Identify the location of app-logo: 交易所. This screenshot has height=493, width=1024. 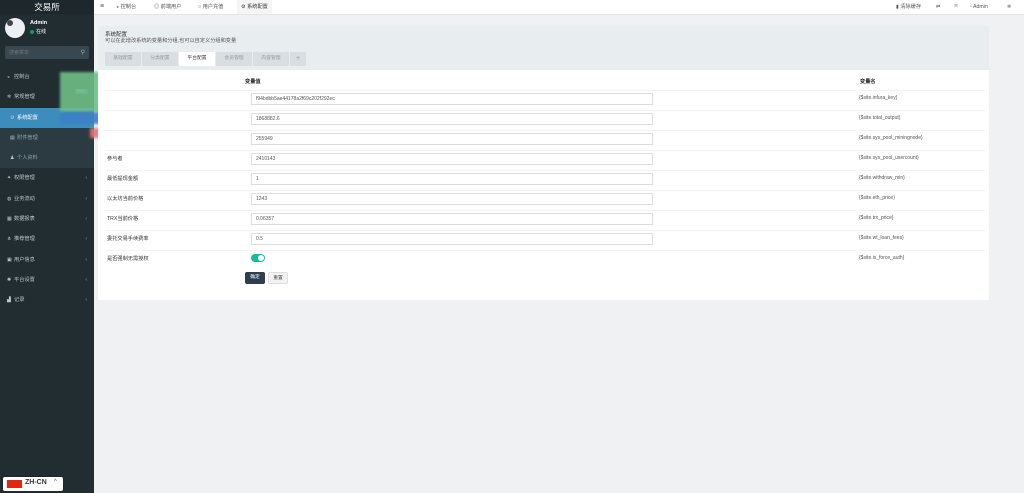
(47, 7).